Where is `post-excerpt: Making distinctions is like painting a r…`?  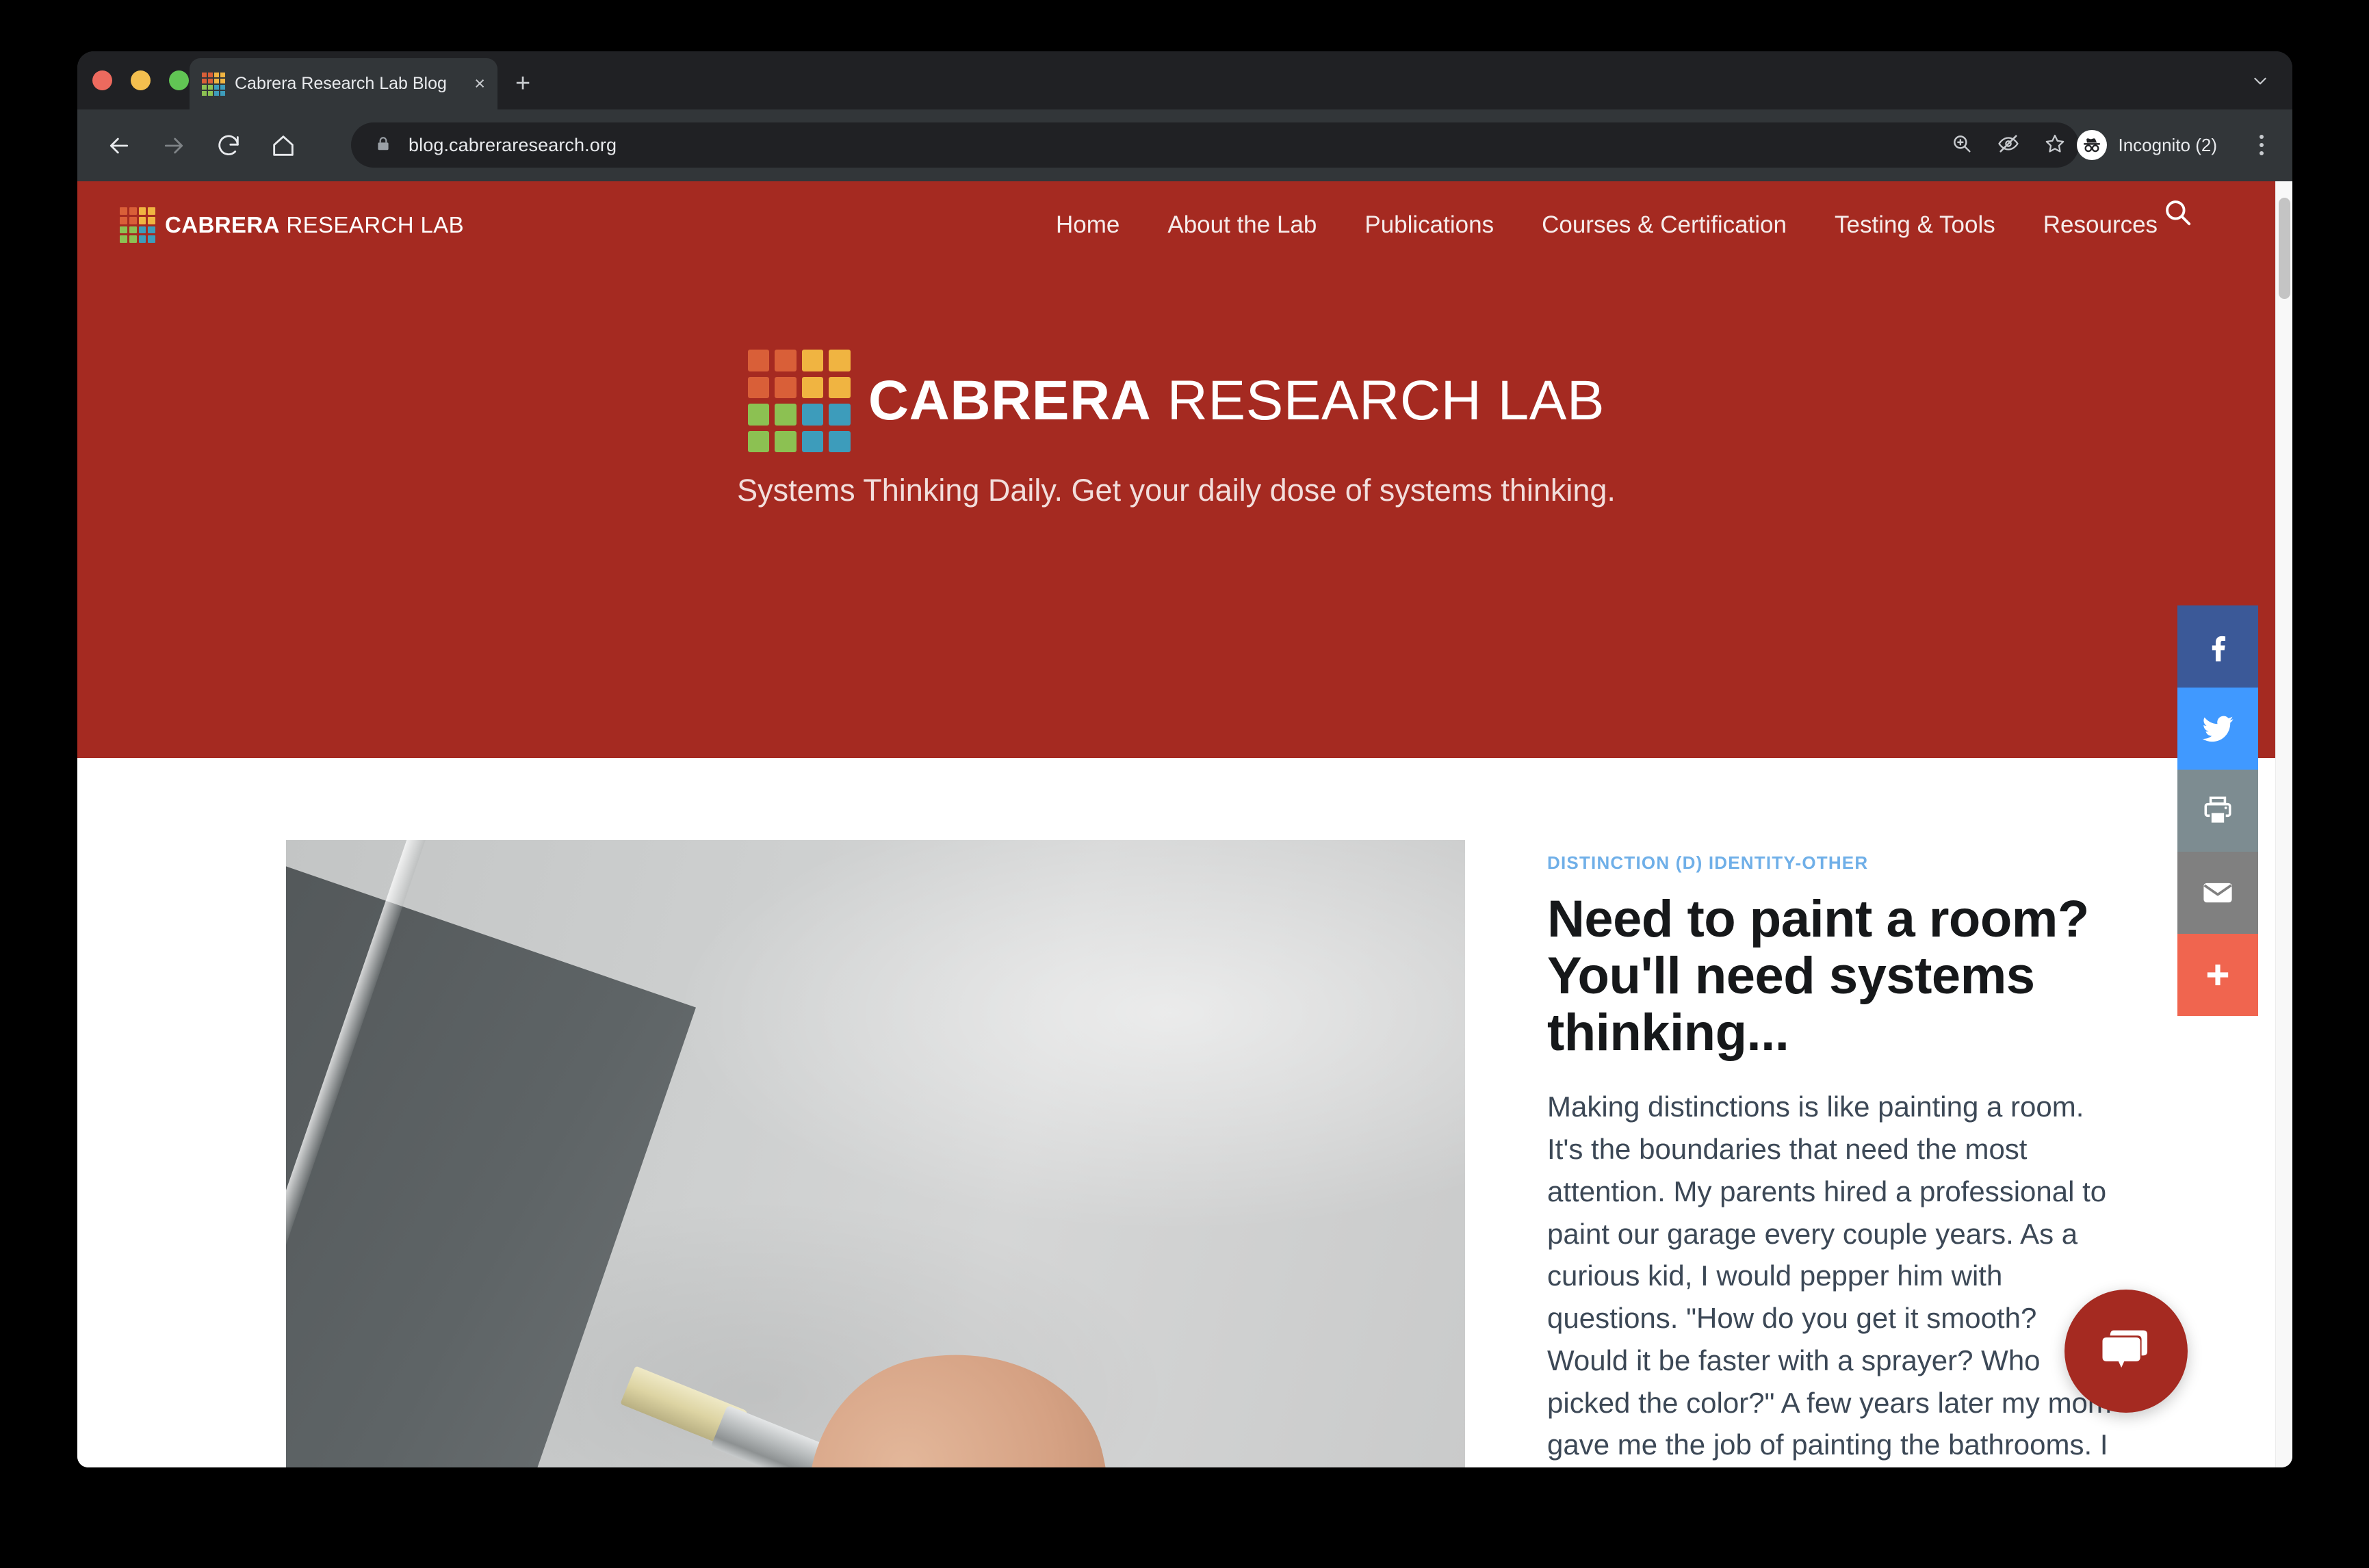
post-excerpt: Making distinctions is like painting a r… is located at coordinates (1829, 1275).